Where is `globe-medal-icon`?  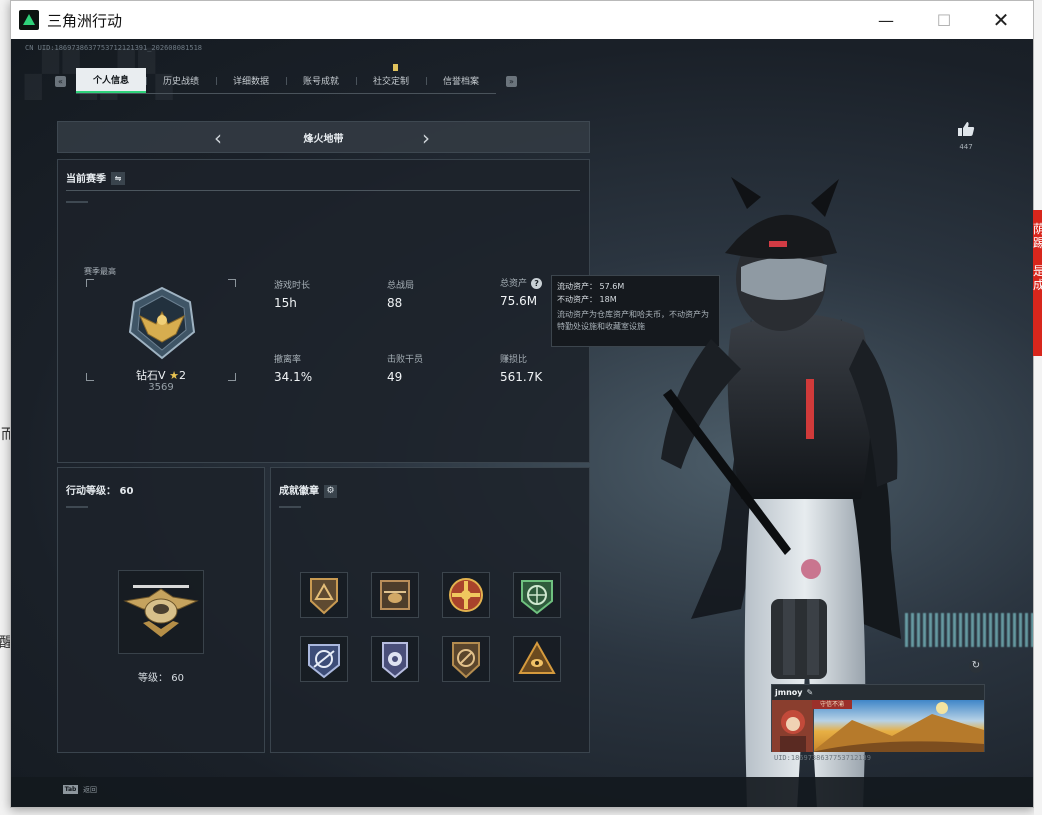
globe-medal-icon is located at coordinates (537, 597).